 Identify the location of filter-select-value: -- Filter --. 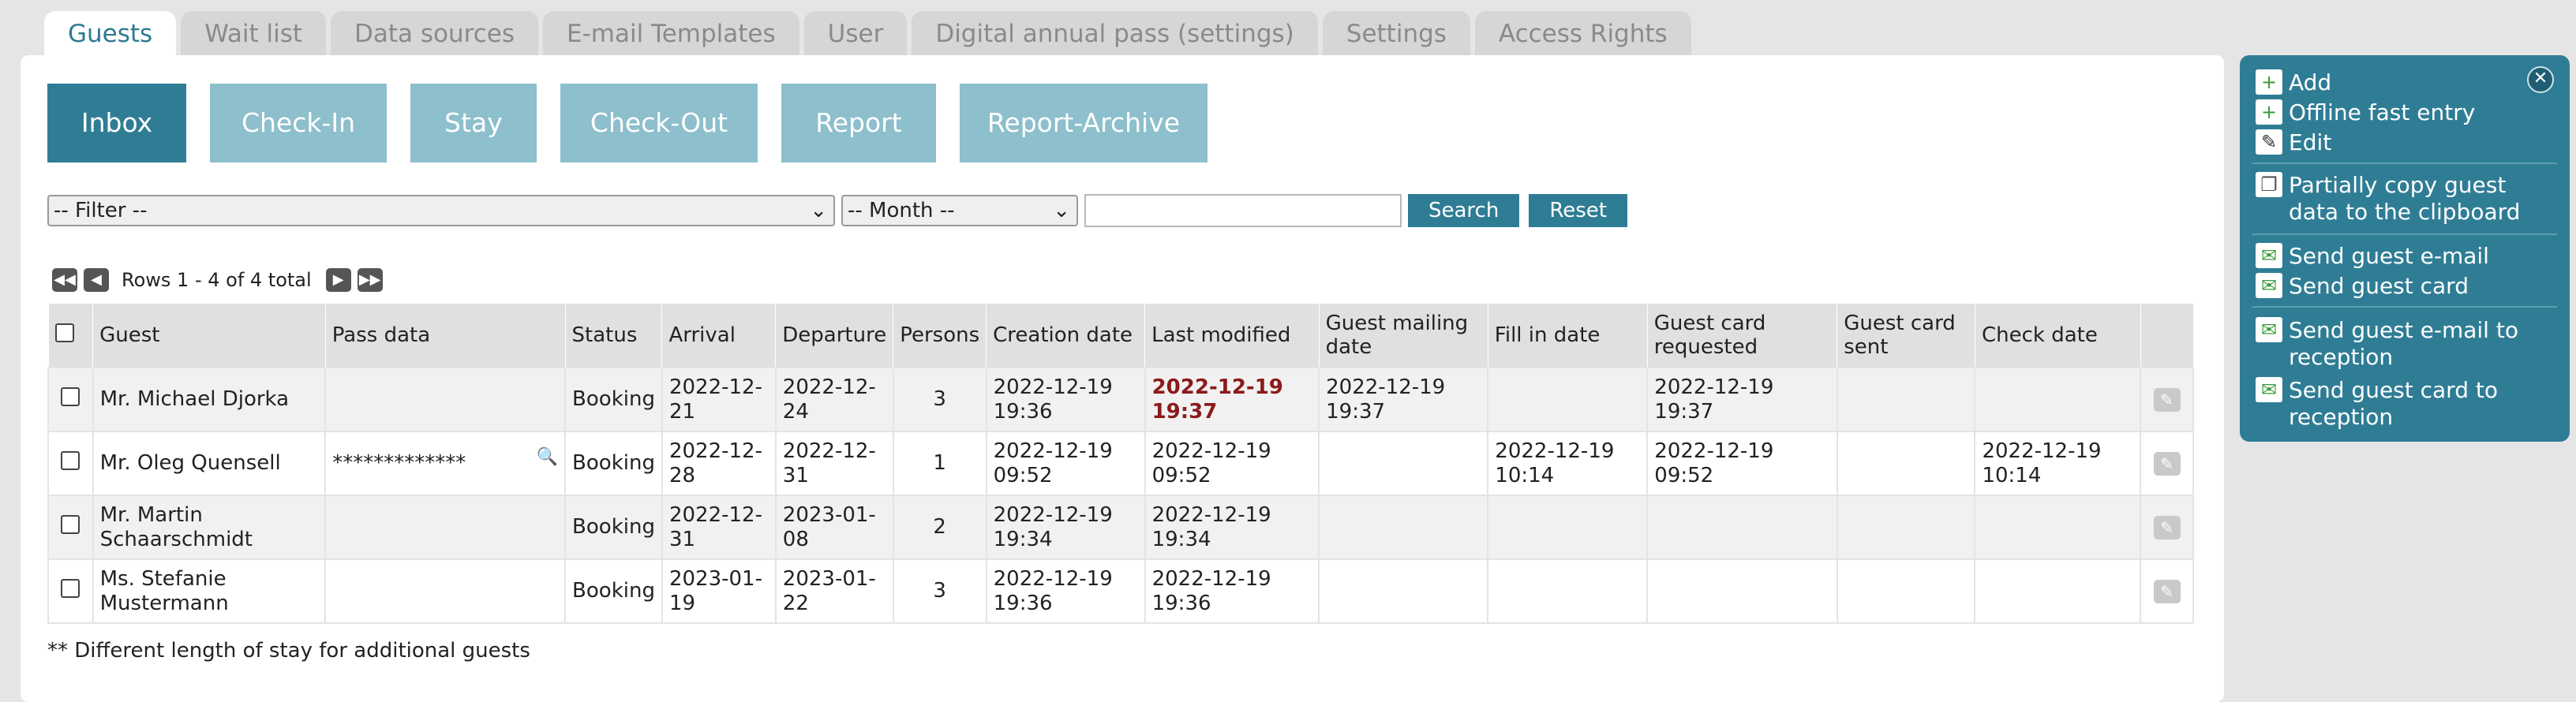
(101, 211).